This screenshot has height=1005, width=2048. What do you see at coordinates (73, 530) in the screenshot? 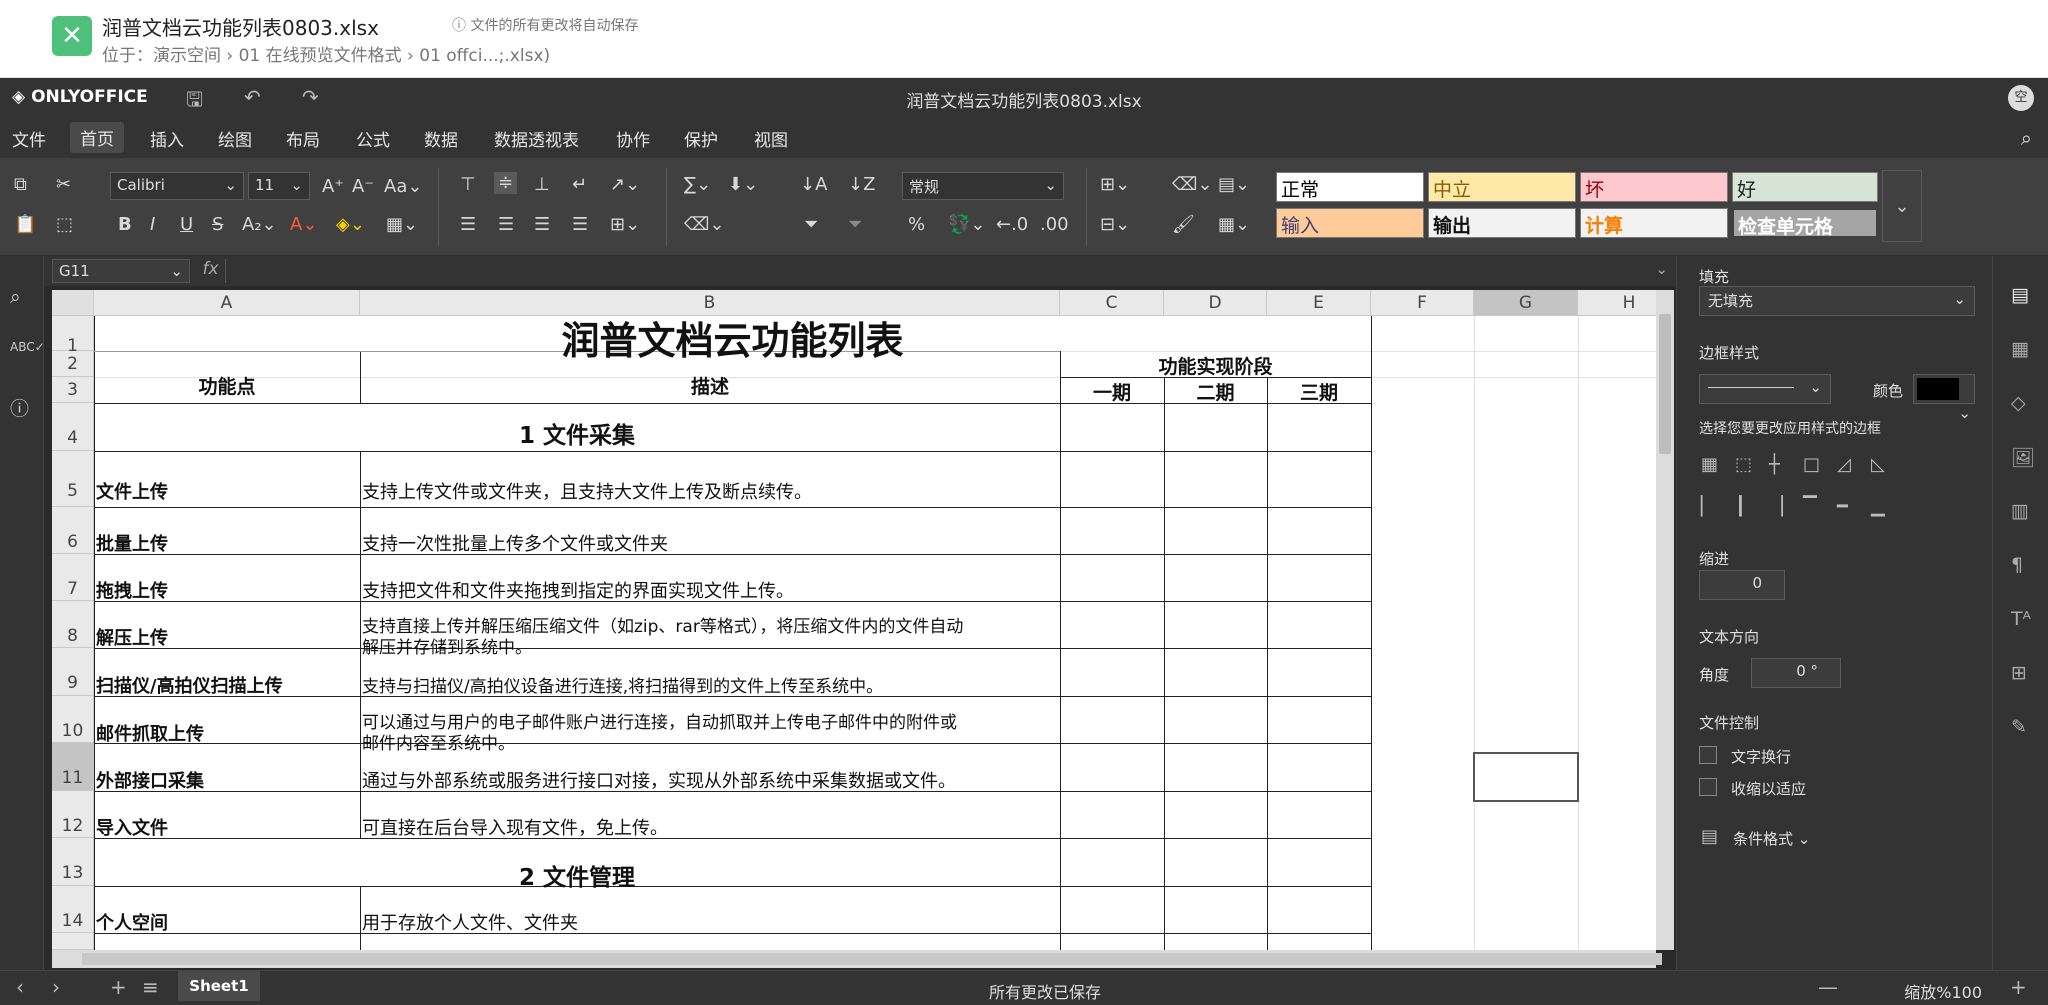
I see `row-header-6: 6` at bounding box center [73, 530].